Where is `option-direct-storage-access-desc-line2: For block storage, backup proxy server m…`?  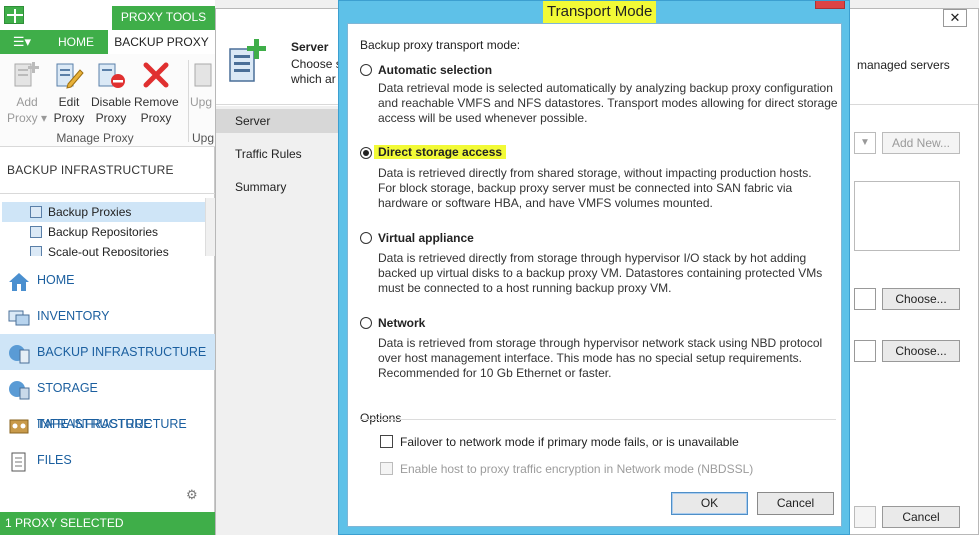 option-direct-storage-access-desc-line2: For block storage, backup proxy server m… is located at coordinates (585, 188).